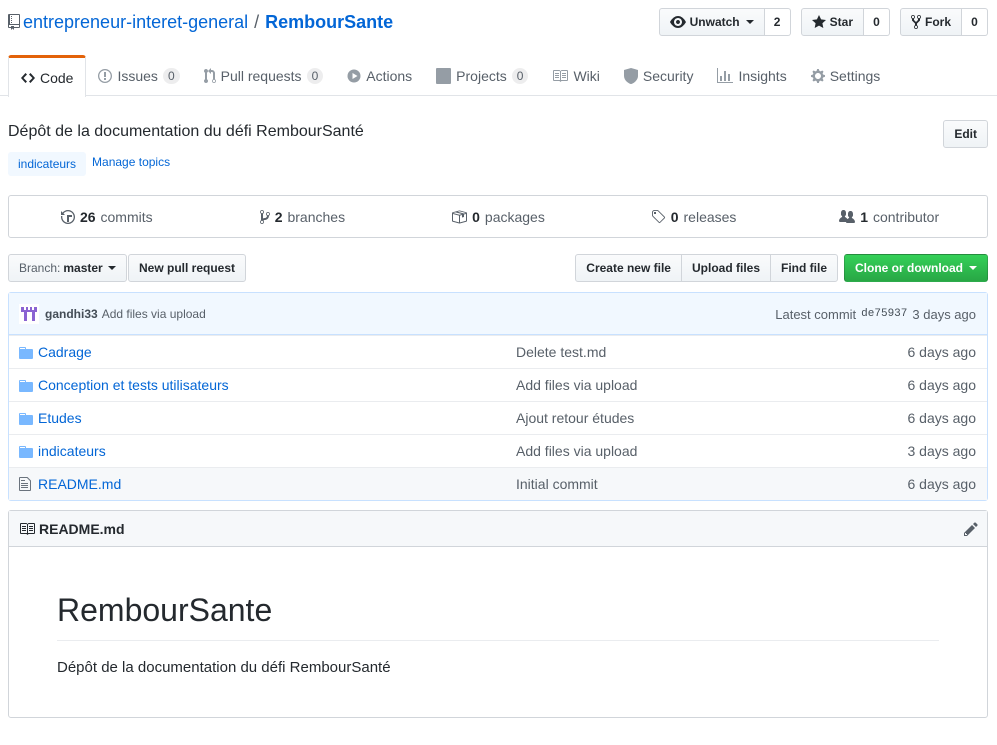  I want to click on latest-commit-label: Latest commit, so click(816, 314).